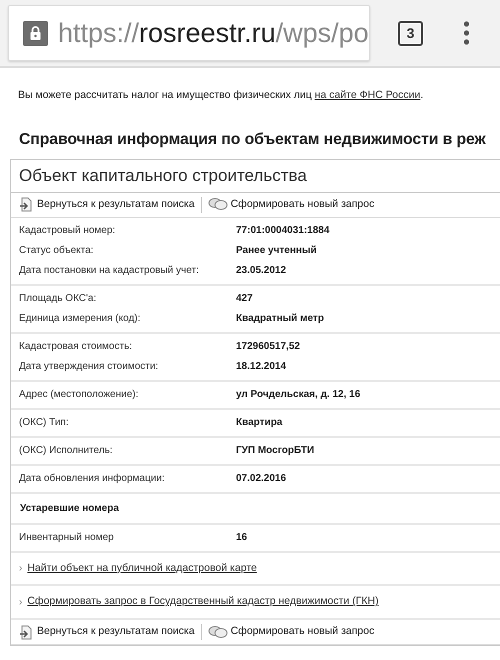 This screenshot has width=500, height=660. I want to click on field-value: 18.12.2014, so click(261, 367).